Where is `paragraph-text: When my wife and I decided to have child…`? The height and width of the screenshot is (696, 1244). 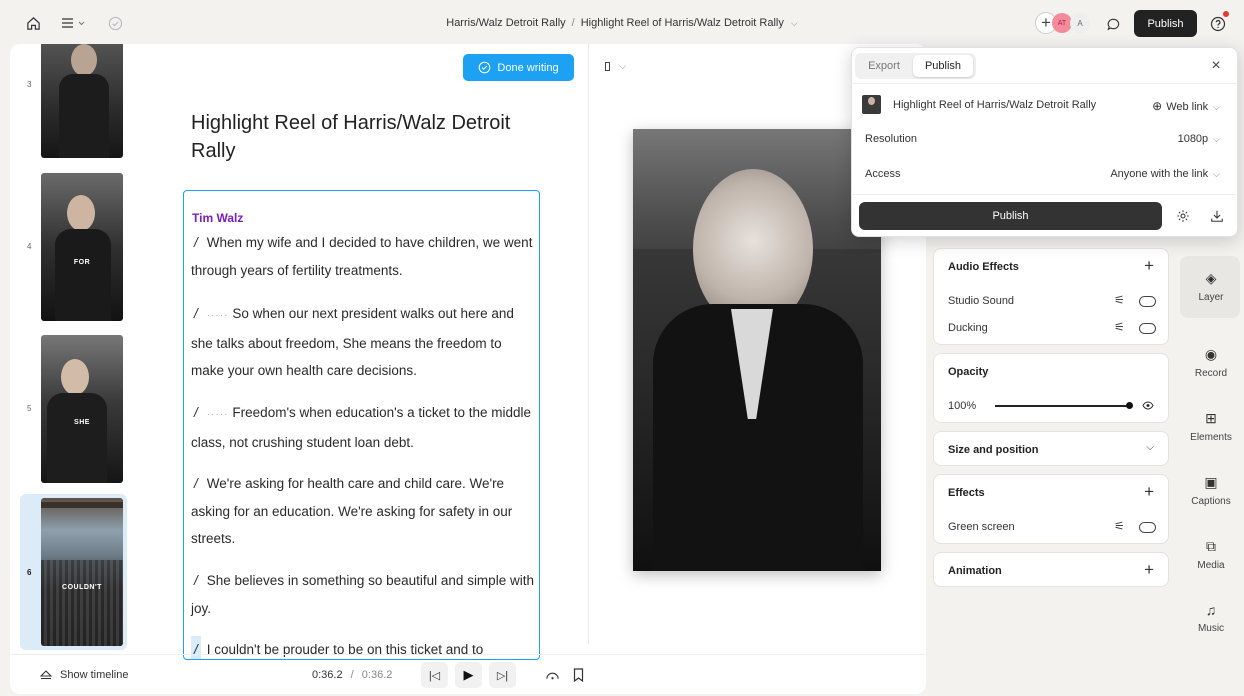
paragraph-text: When my wife and I decided to have child… is located at coordinates (362, 256).